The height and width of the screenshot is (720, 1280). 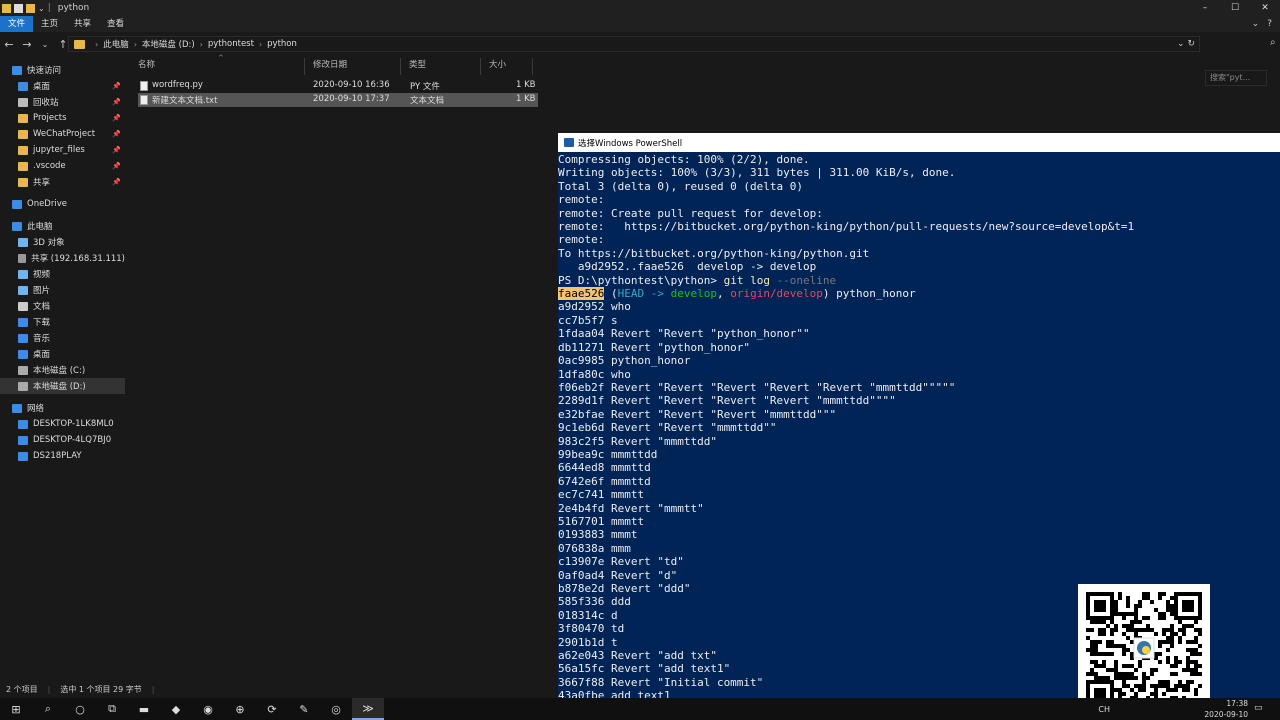 I want to click on sidebar-item: Projects 📌, so click(x=62, y=118).